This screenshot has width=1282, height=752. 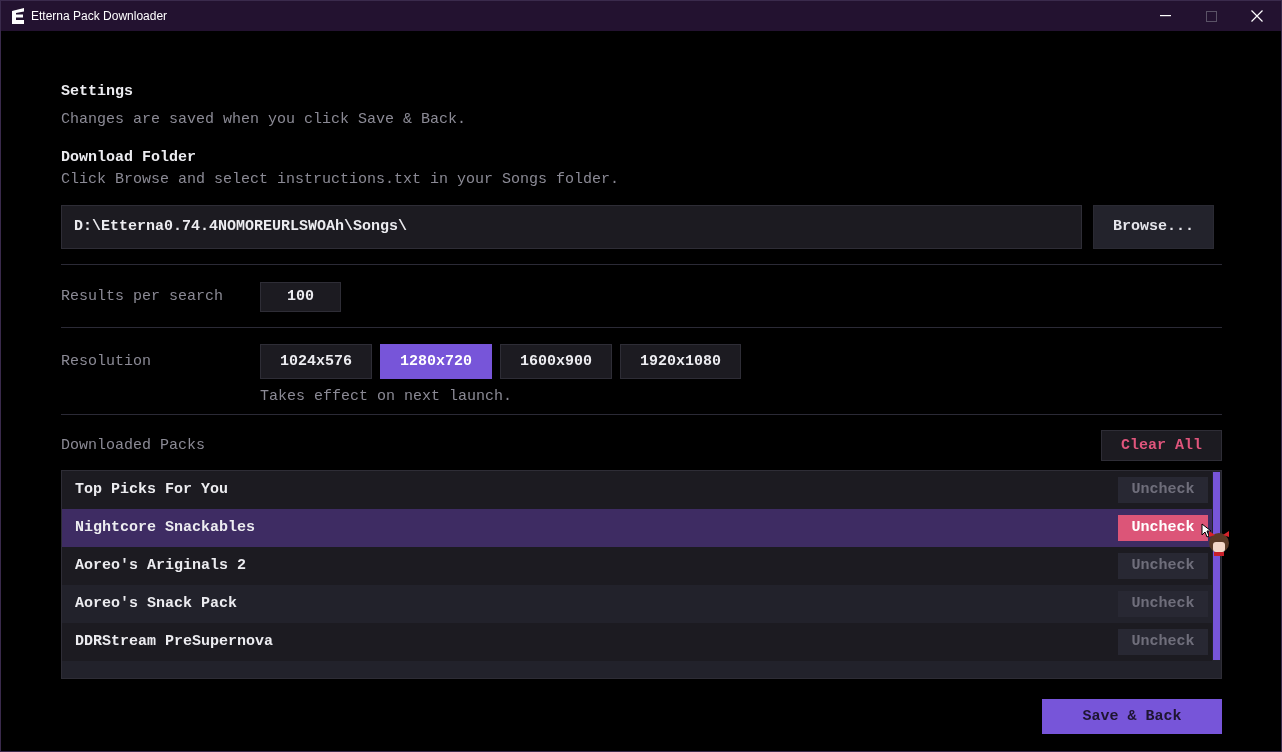 I want to click on pack-name: Aoreo's Snack Pack, so click(x=156, y=604).